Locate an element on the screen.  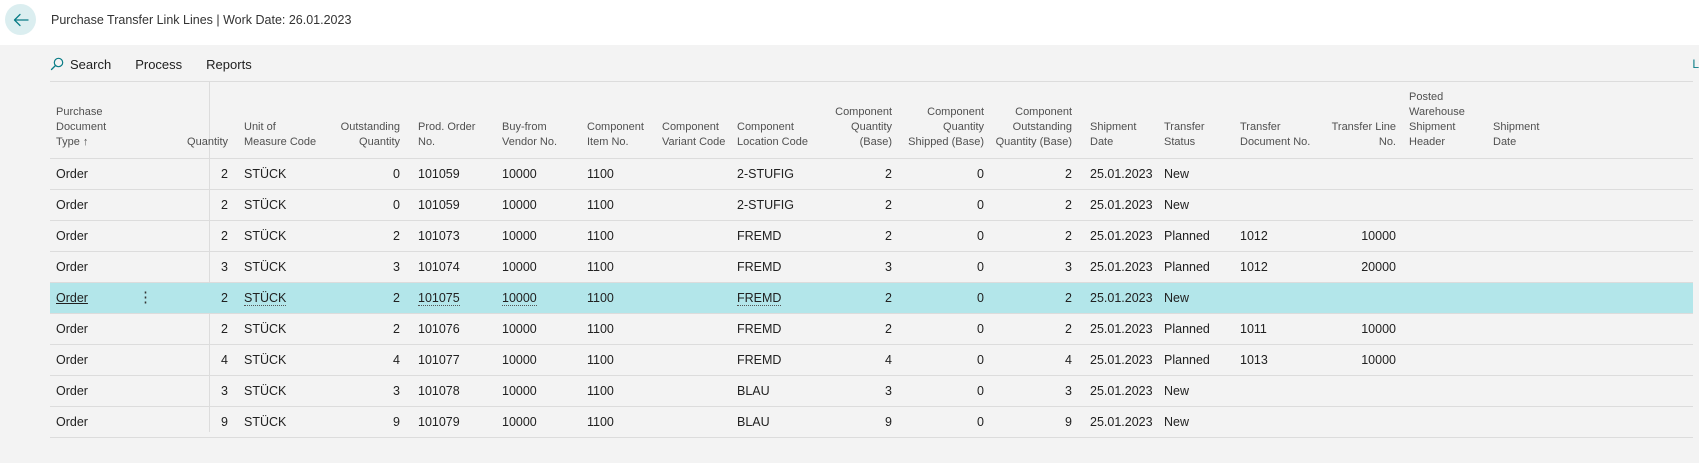
cell-prod-order: 101076 is located at coordinates (458, 329).